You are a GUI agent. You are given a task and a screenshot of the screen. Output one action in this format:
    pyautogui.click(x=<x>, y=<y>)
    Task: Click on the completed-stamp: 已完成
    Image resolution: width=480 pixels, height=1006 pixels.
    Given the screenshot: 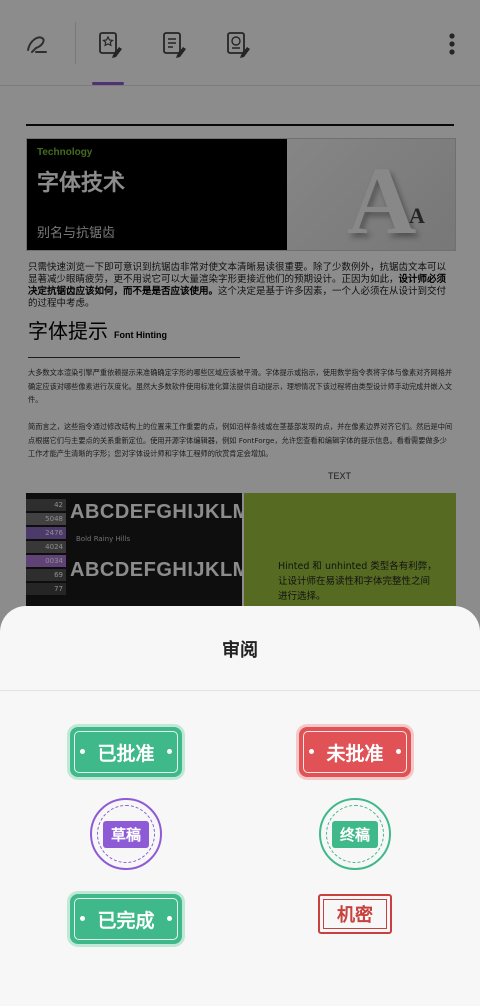 What is the action you would take?
    pyautogui.click(x=126, y=919)
    